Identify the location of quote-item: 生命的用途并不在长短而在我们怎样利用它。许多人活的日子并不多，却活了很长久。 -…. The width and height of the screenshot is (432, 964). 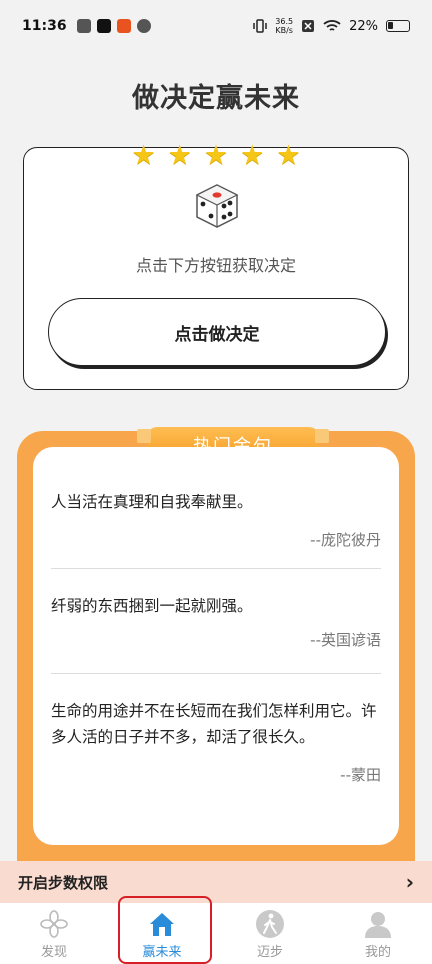
(216, 729).